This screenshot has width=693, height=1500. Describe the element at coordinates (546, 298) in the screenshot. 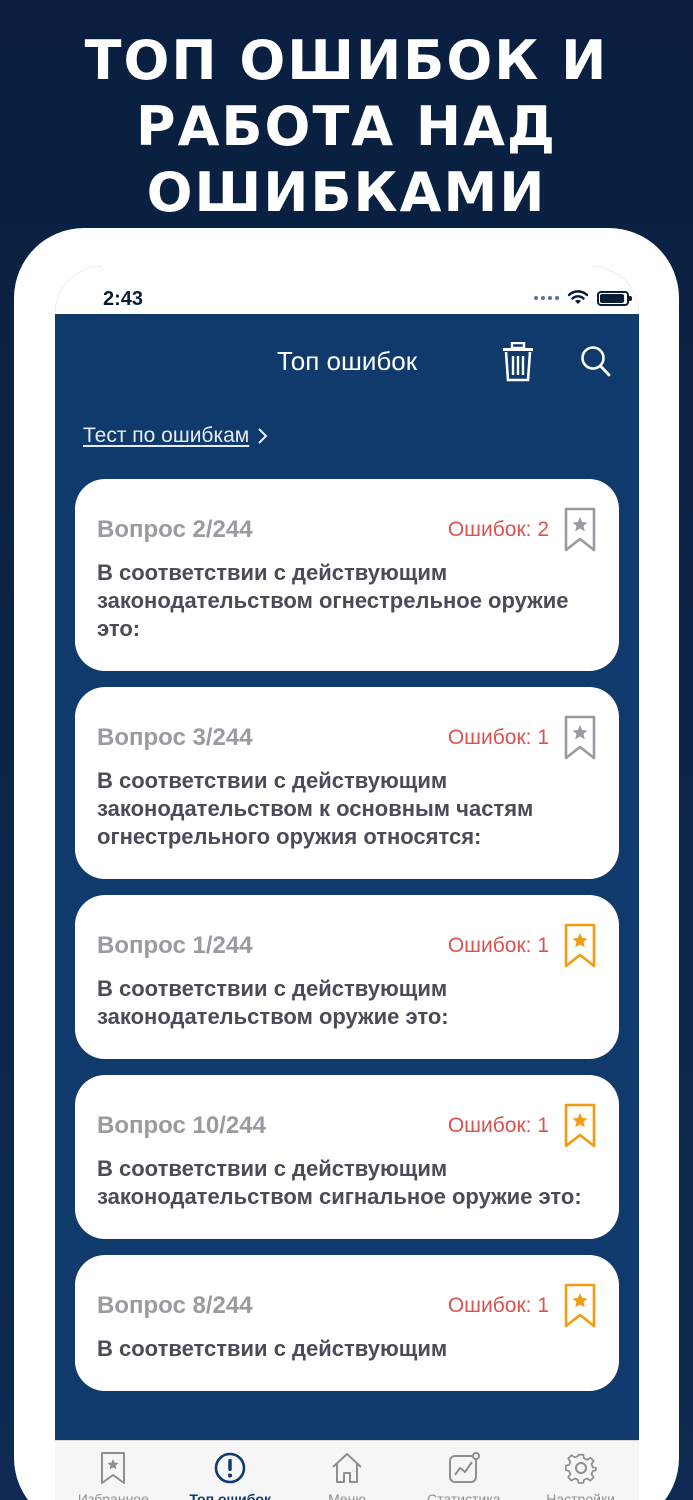

I see `signal-icon` at that location.